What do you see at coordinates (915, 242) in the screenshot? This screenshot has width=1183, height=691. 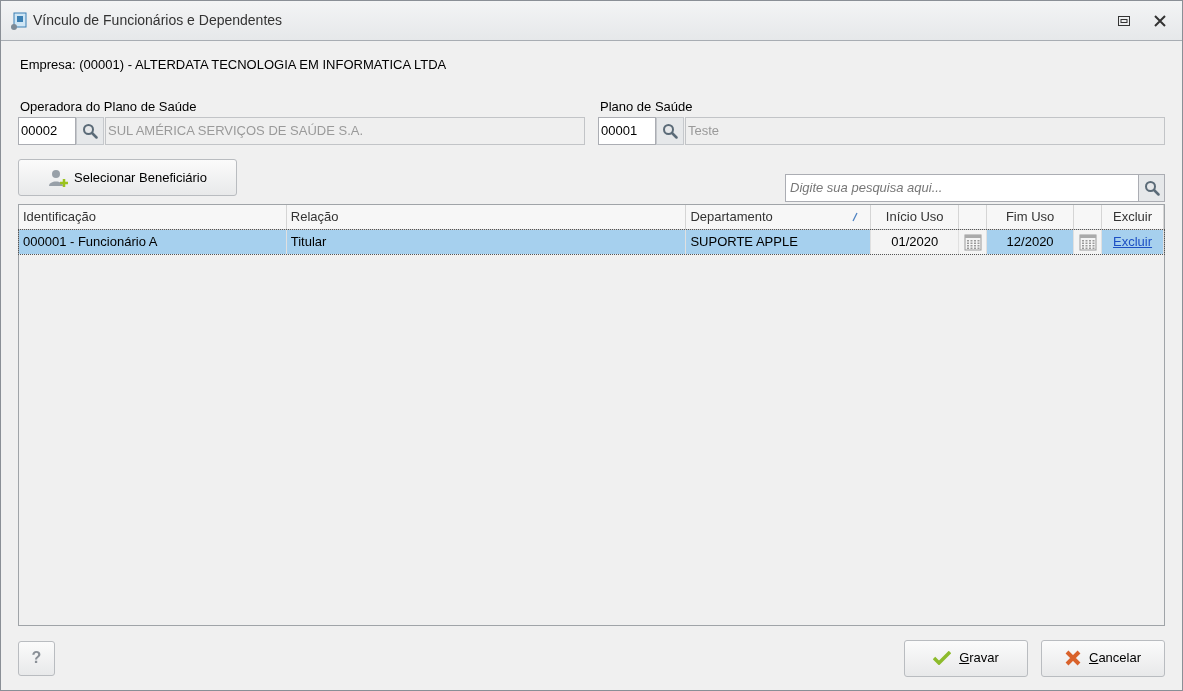 I see `table-cell: 01/2020` at bounding box center [915, 242].